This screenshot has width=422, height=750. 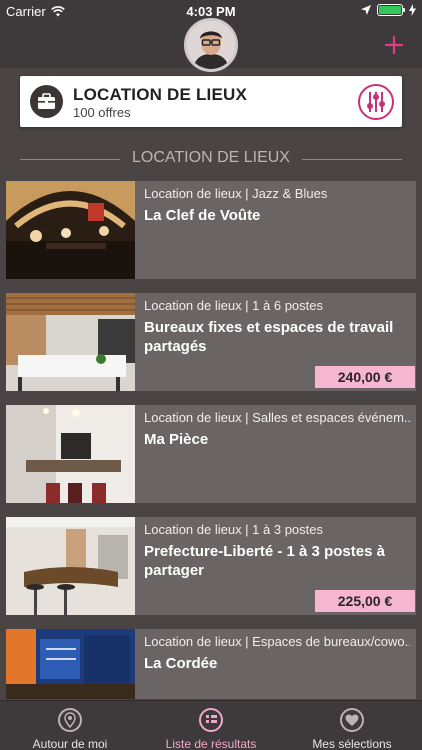 I want to click on clock: 4:03 PM, so click(x=211, y=11).